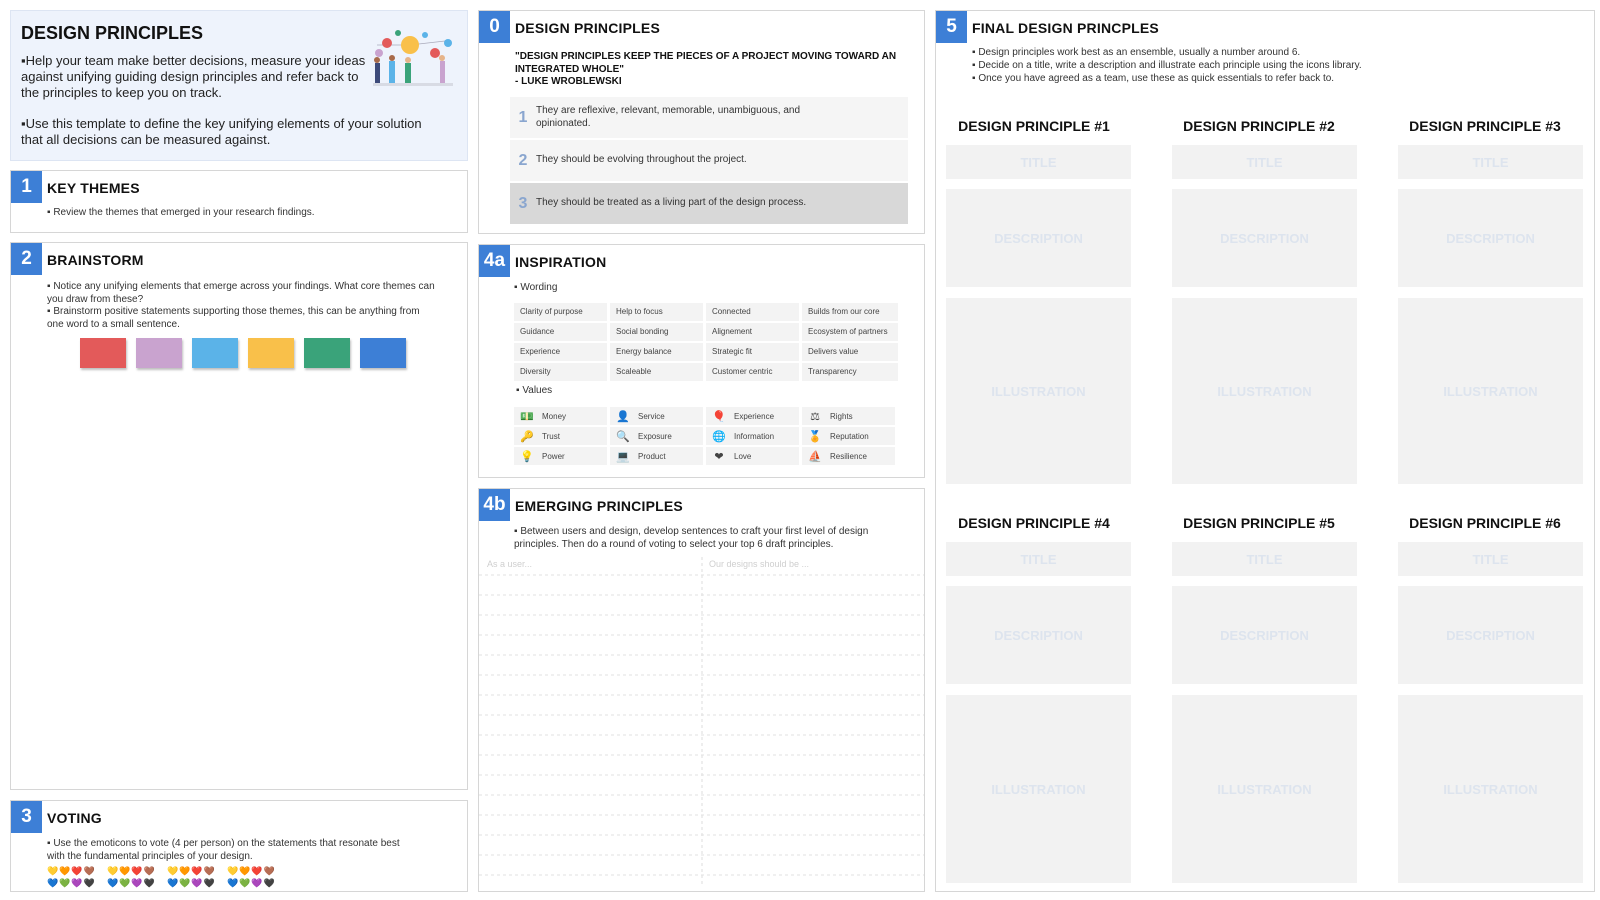 The image size is (1600, 900). Describe the element at coordinates (271, 353) in the screenshot. I see `sticky-note-yellow` at that location.